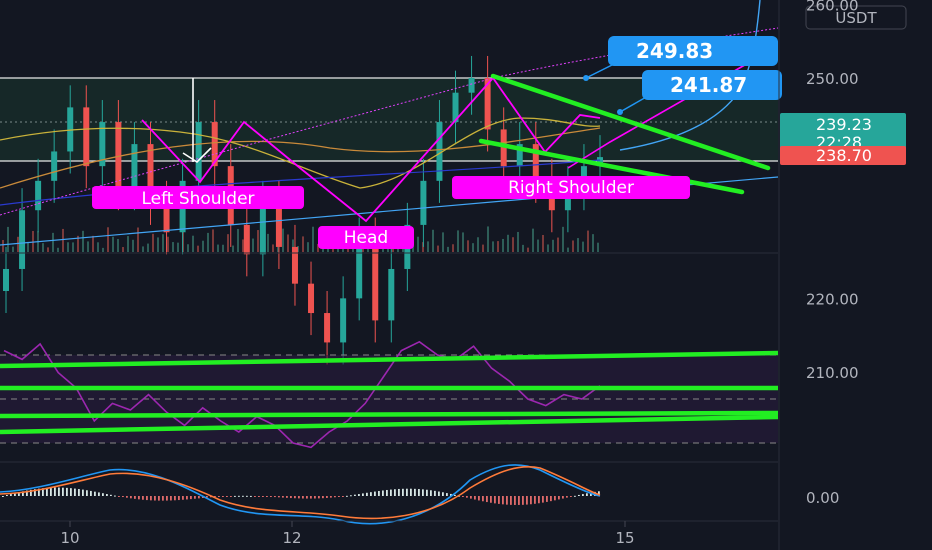 The width and height of the screenshot is (932, 550). Describe the element at coordinates (832, 299) in the screenshot. I see `price-tick-label: 220.00` at that location.